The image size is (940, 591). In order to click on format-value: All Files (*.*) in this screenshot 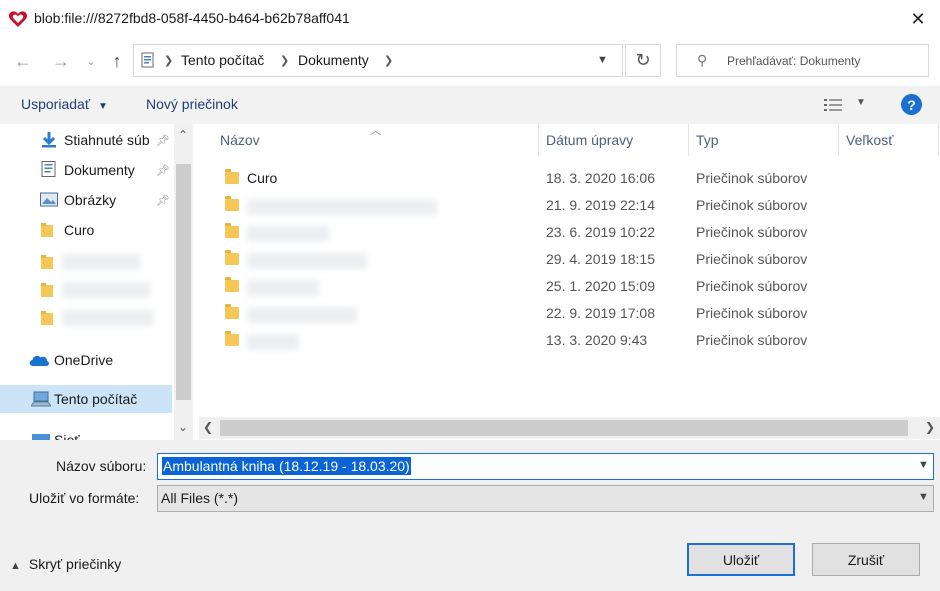, I will do `click(200, 498)`.